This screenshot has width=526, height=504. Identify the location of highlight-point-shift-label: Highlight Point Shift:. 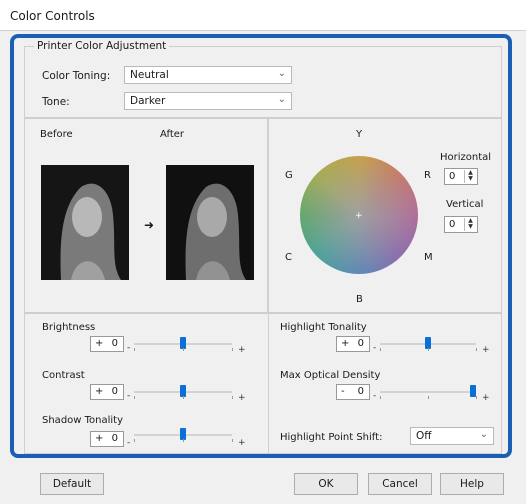
(331, 437).